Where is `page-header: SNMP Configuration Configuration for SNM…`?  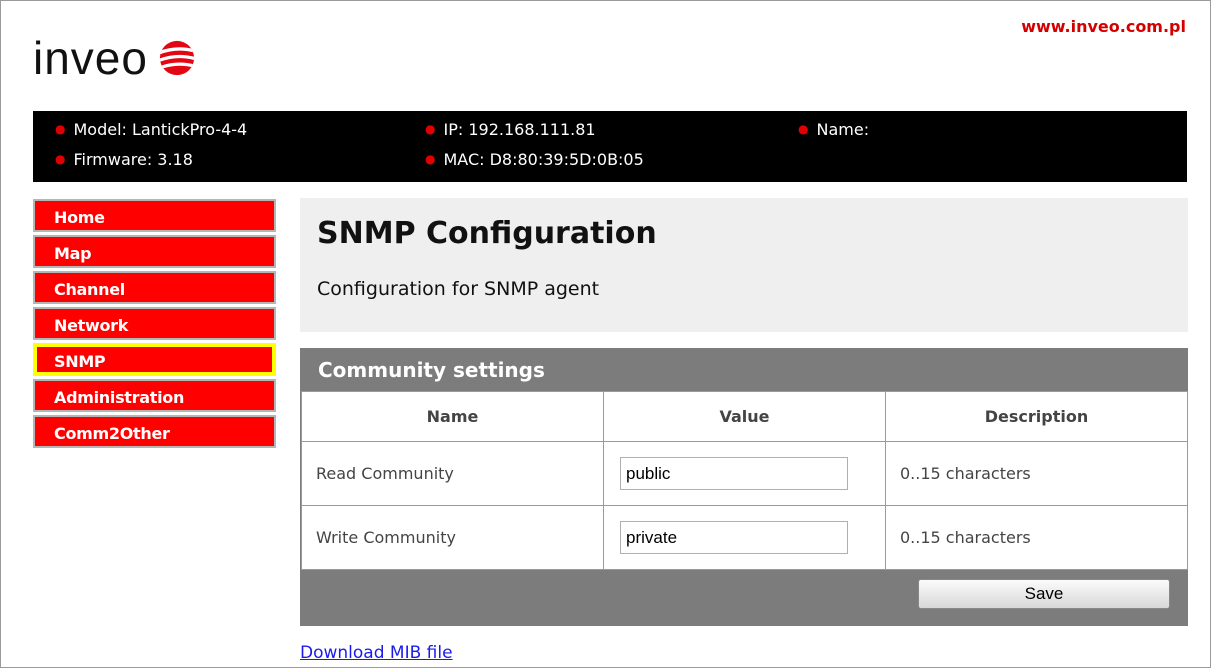
page-header: SNMP Configuration Configuration for SNM… is located at coordinates (744, 265).